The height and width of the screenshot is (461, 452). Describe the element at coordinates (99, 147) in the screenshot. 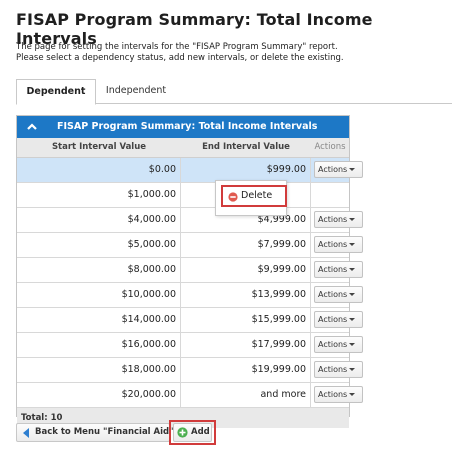

I see `column-start-interval: Start Interval Value` at that location.